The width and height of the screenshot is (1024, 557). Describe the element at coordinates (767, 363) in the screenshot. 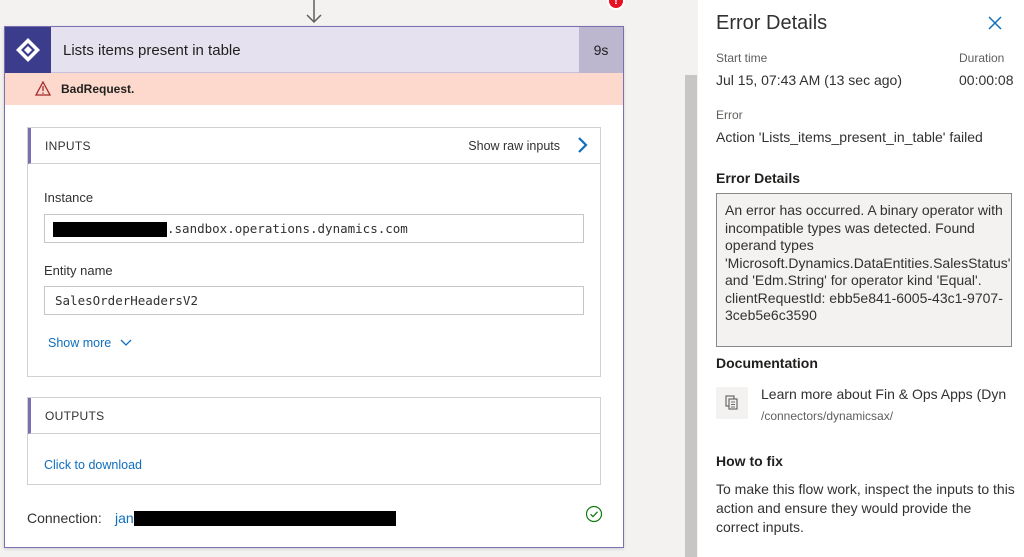

I see `documentation-heading: Documentation` at that location.